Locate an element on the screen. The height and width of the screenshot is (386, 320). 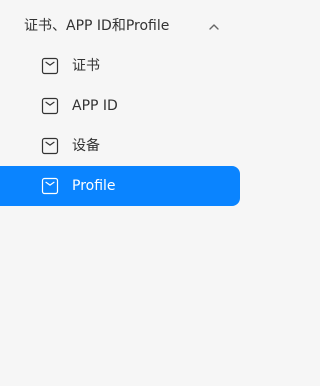
section-header-certificates-appid-profile: 证书、APP ID和Profile is located at coordinates (122, 26).